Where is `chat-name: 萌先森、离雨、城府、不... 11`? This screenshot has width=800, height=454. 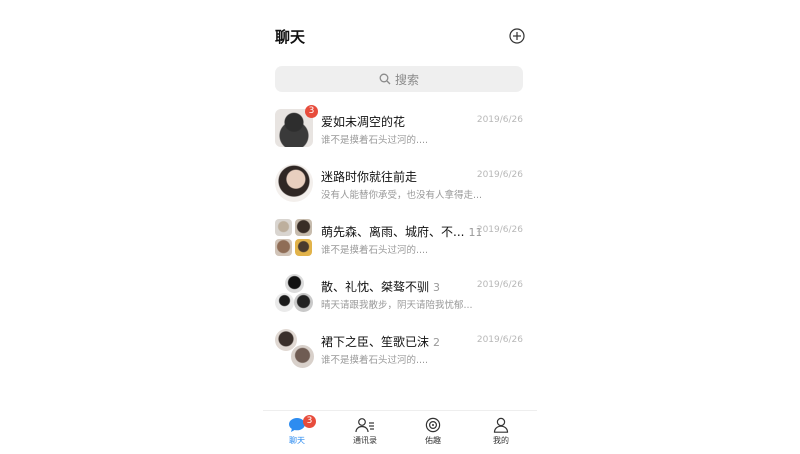 chat-name: 萌先森、离雨、城府、不... 11 is located at coordinates (401, 231).